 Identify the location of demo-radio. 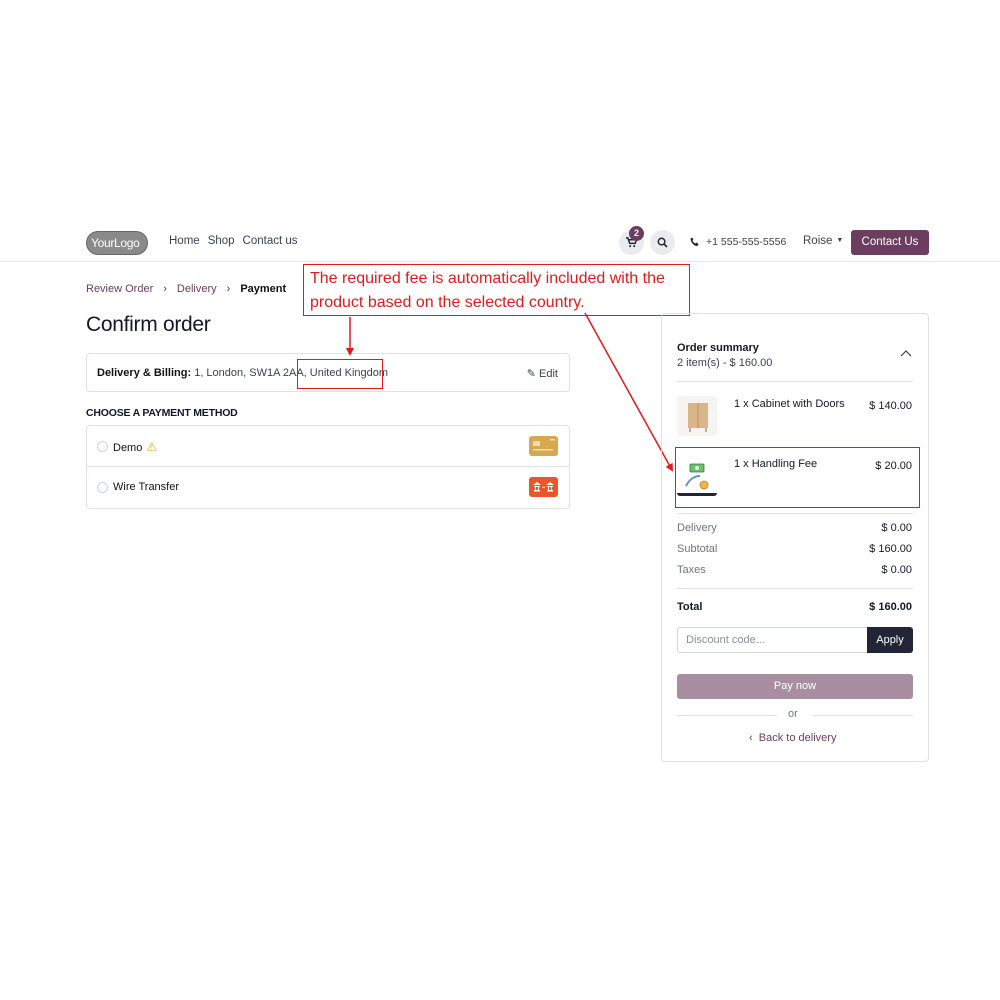
(102, 446).